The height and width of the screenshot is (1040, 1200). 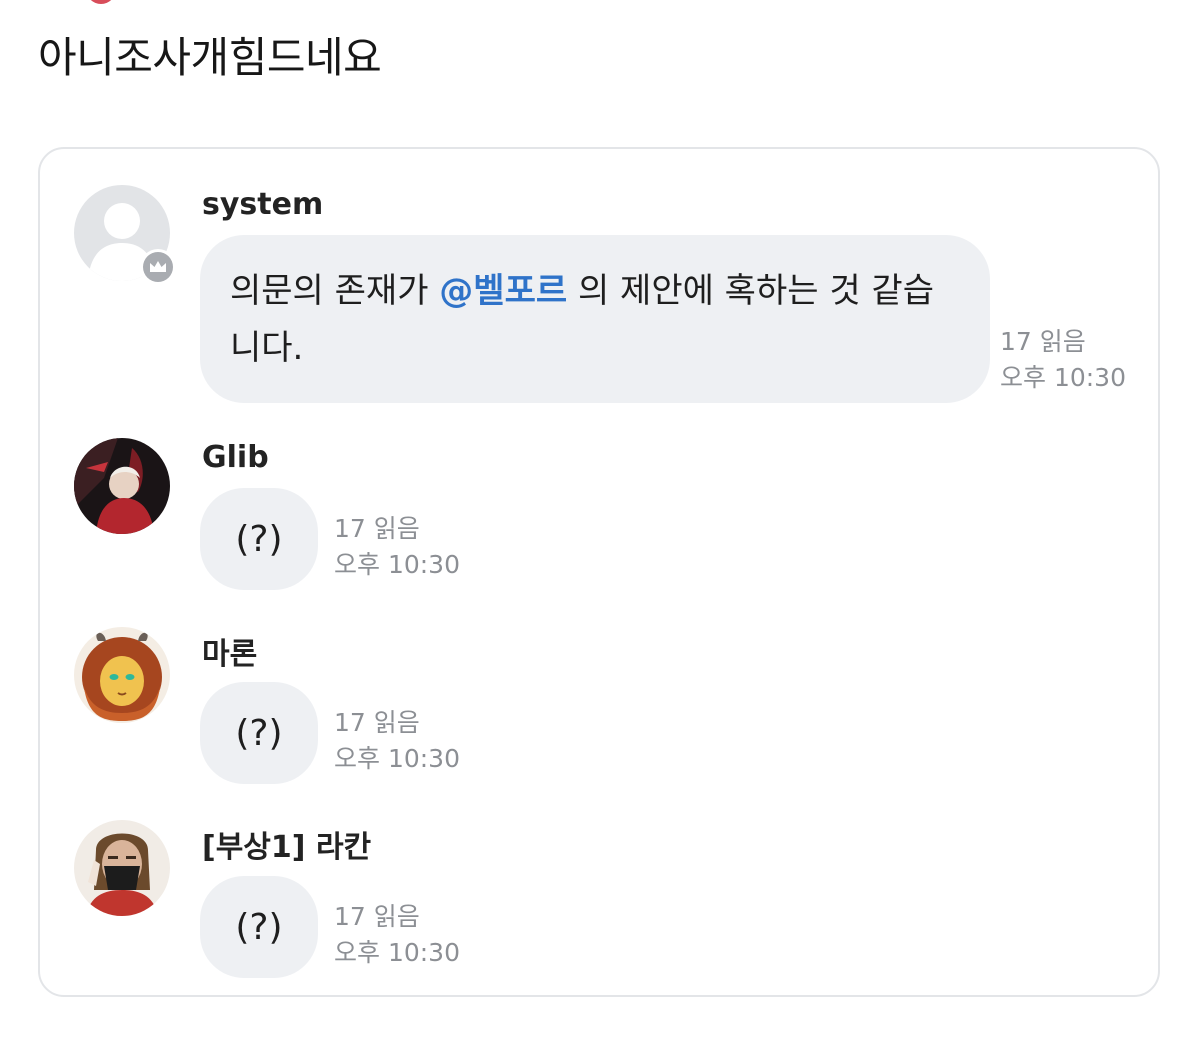 I want to click on rakan-avatar-icon, so click(x=122, y=868).